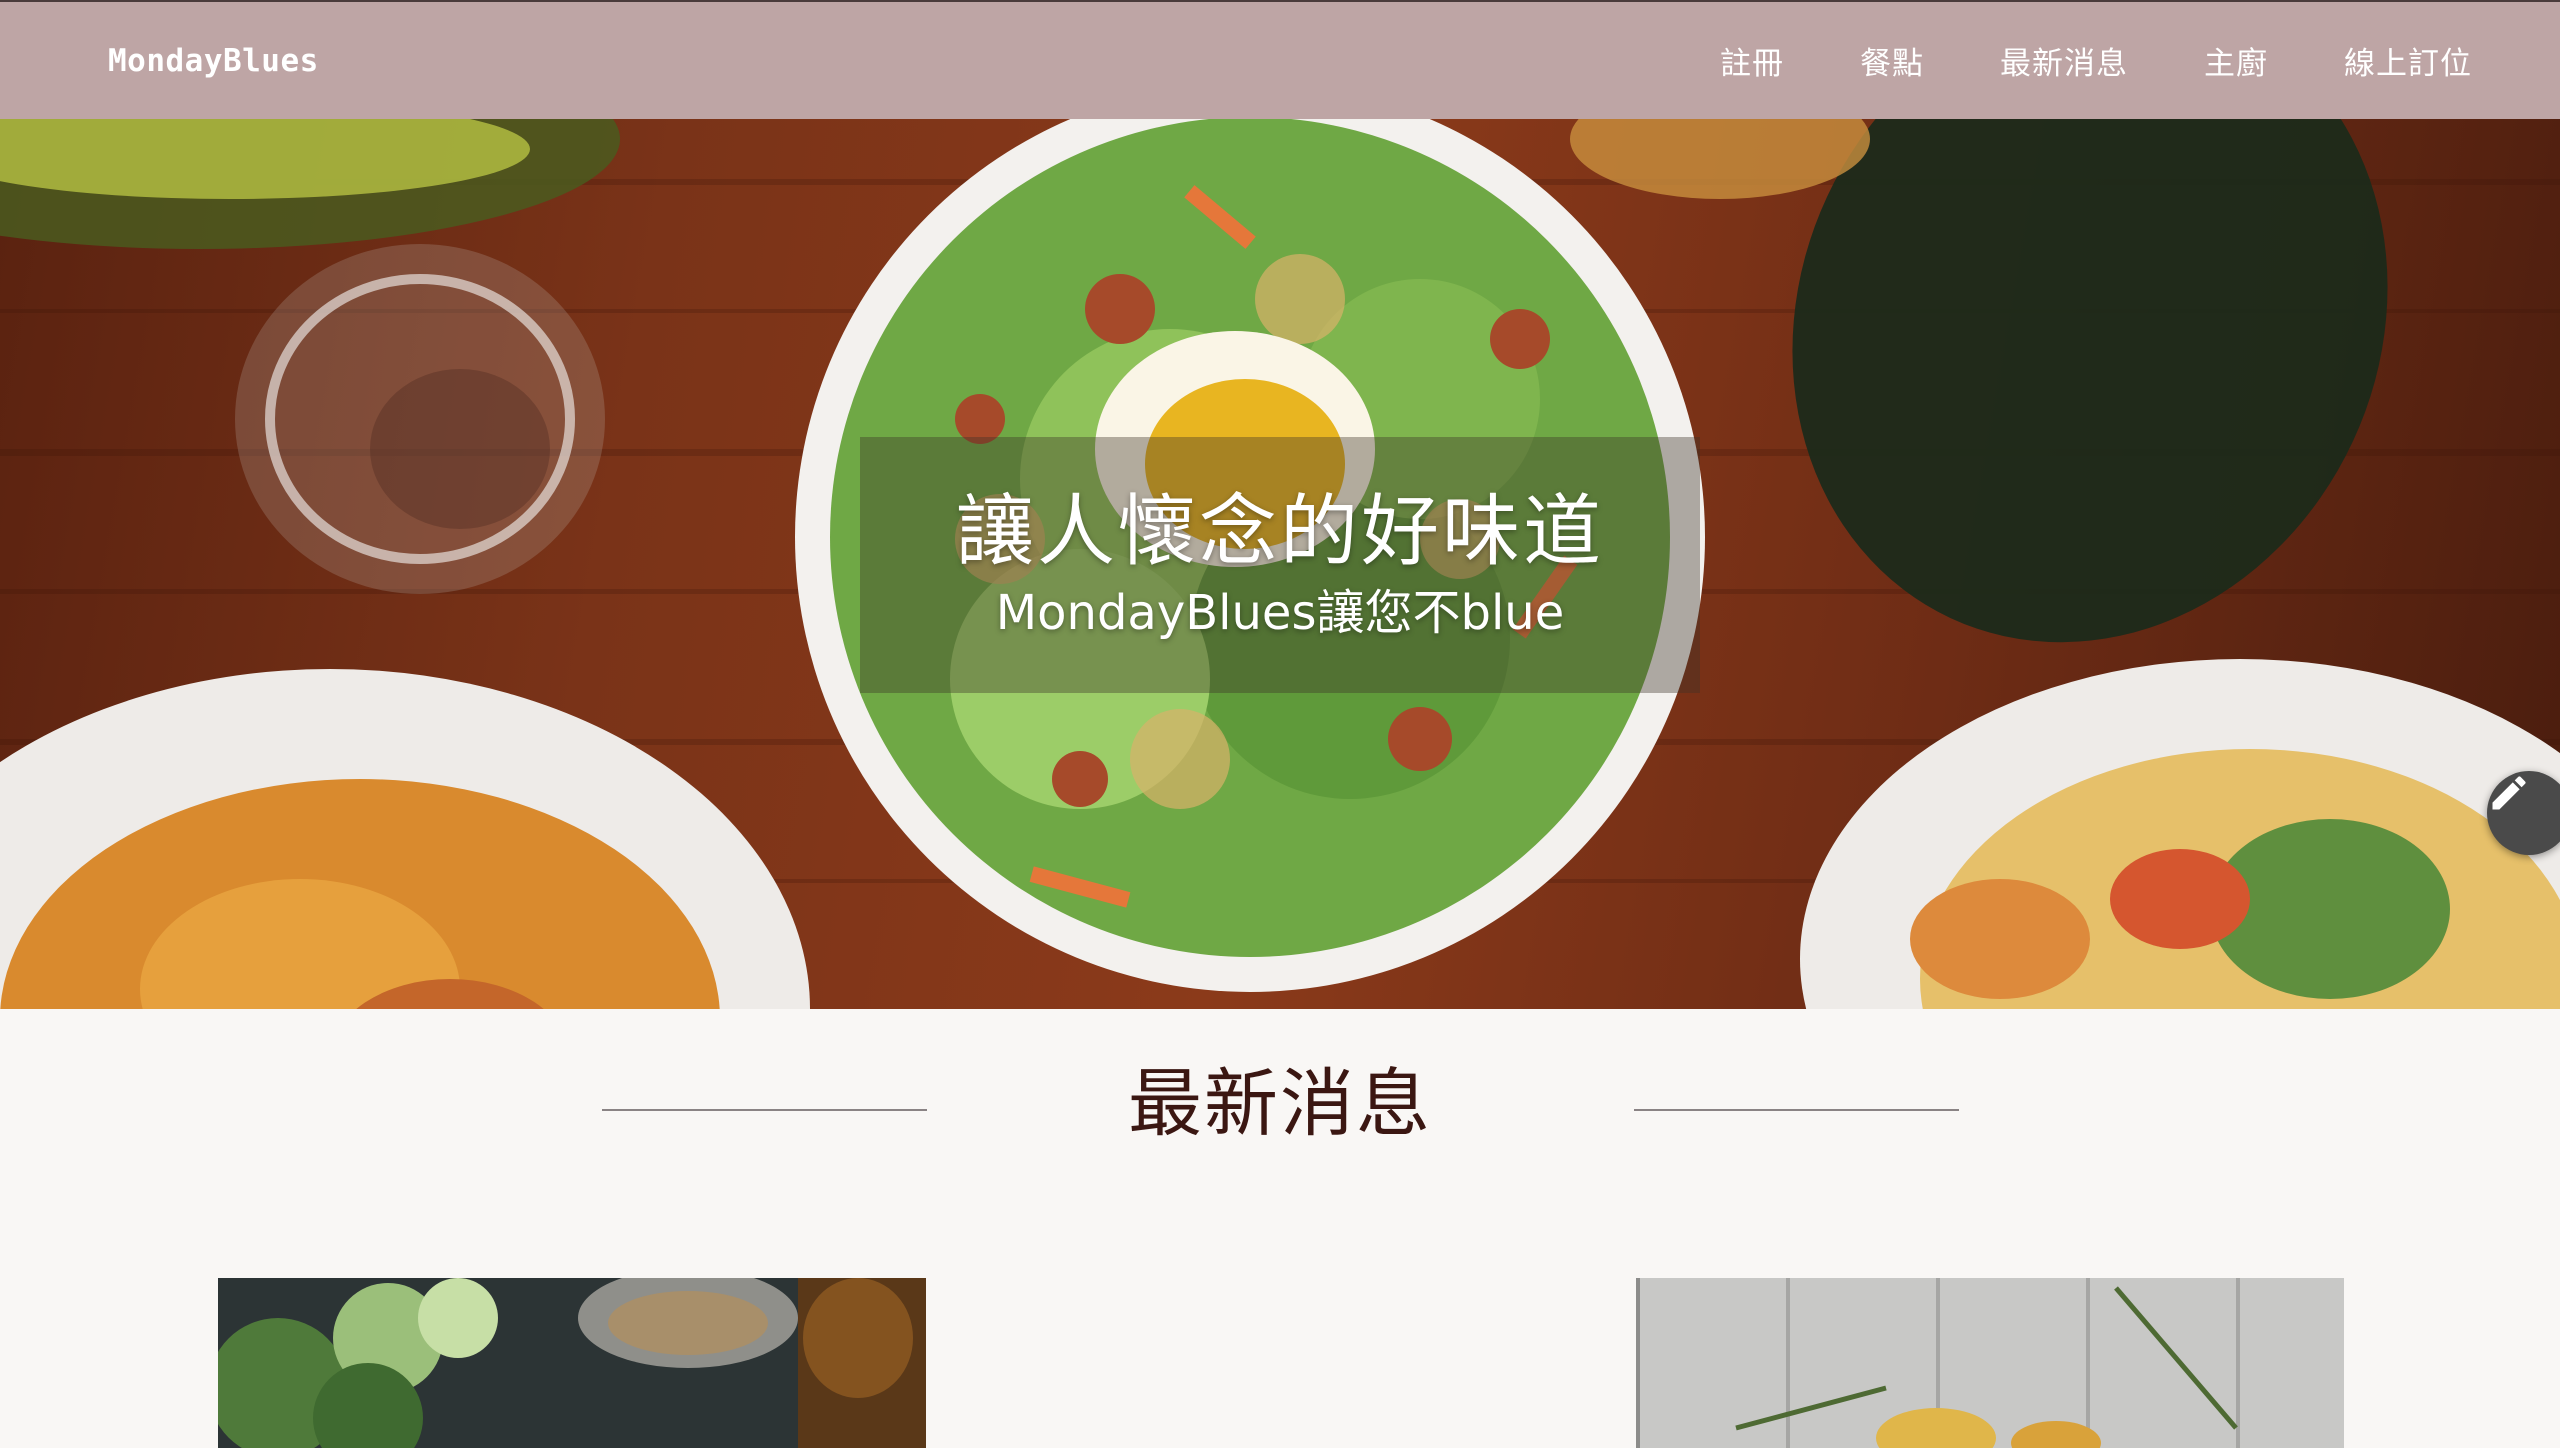 The image size is (2560, 1448). I want to click on hero-caption-box: 讓人懷念的好味道 MondayBlues讓您不blue, so click(1280, 565).